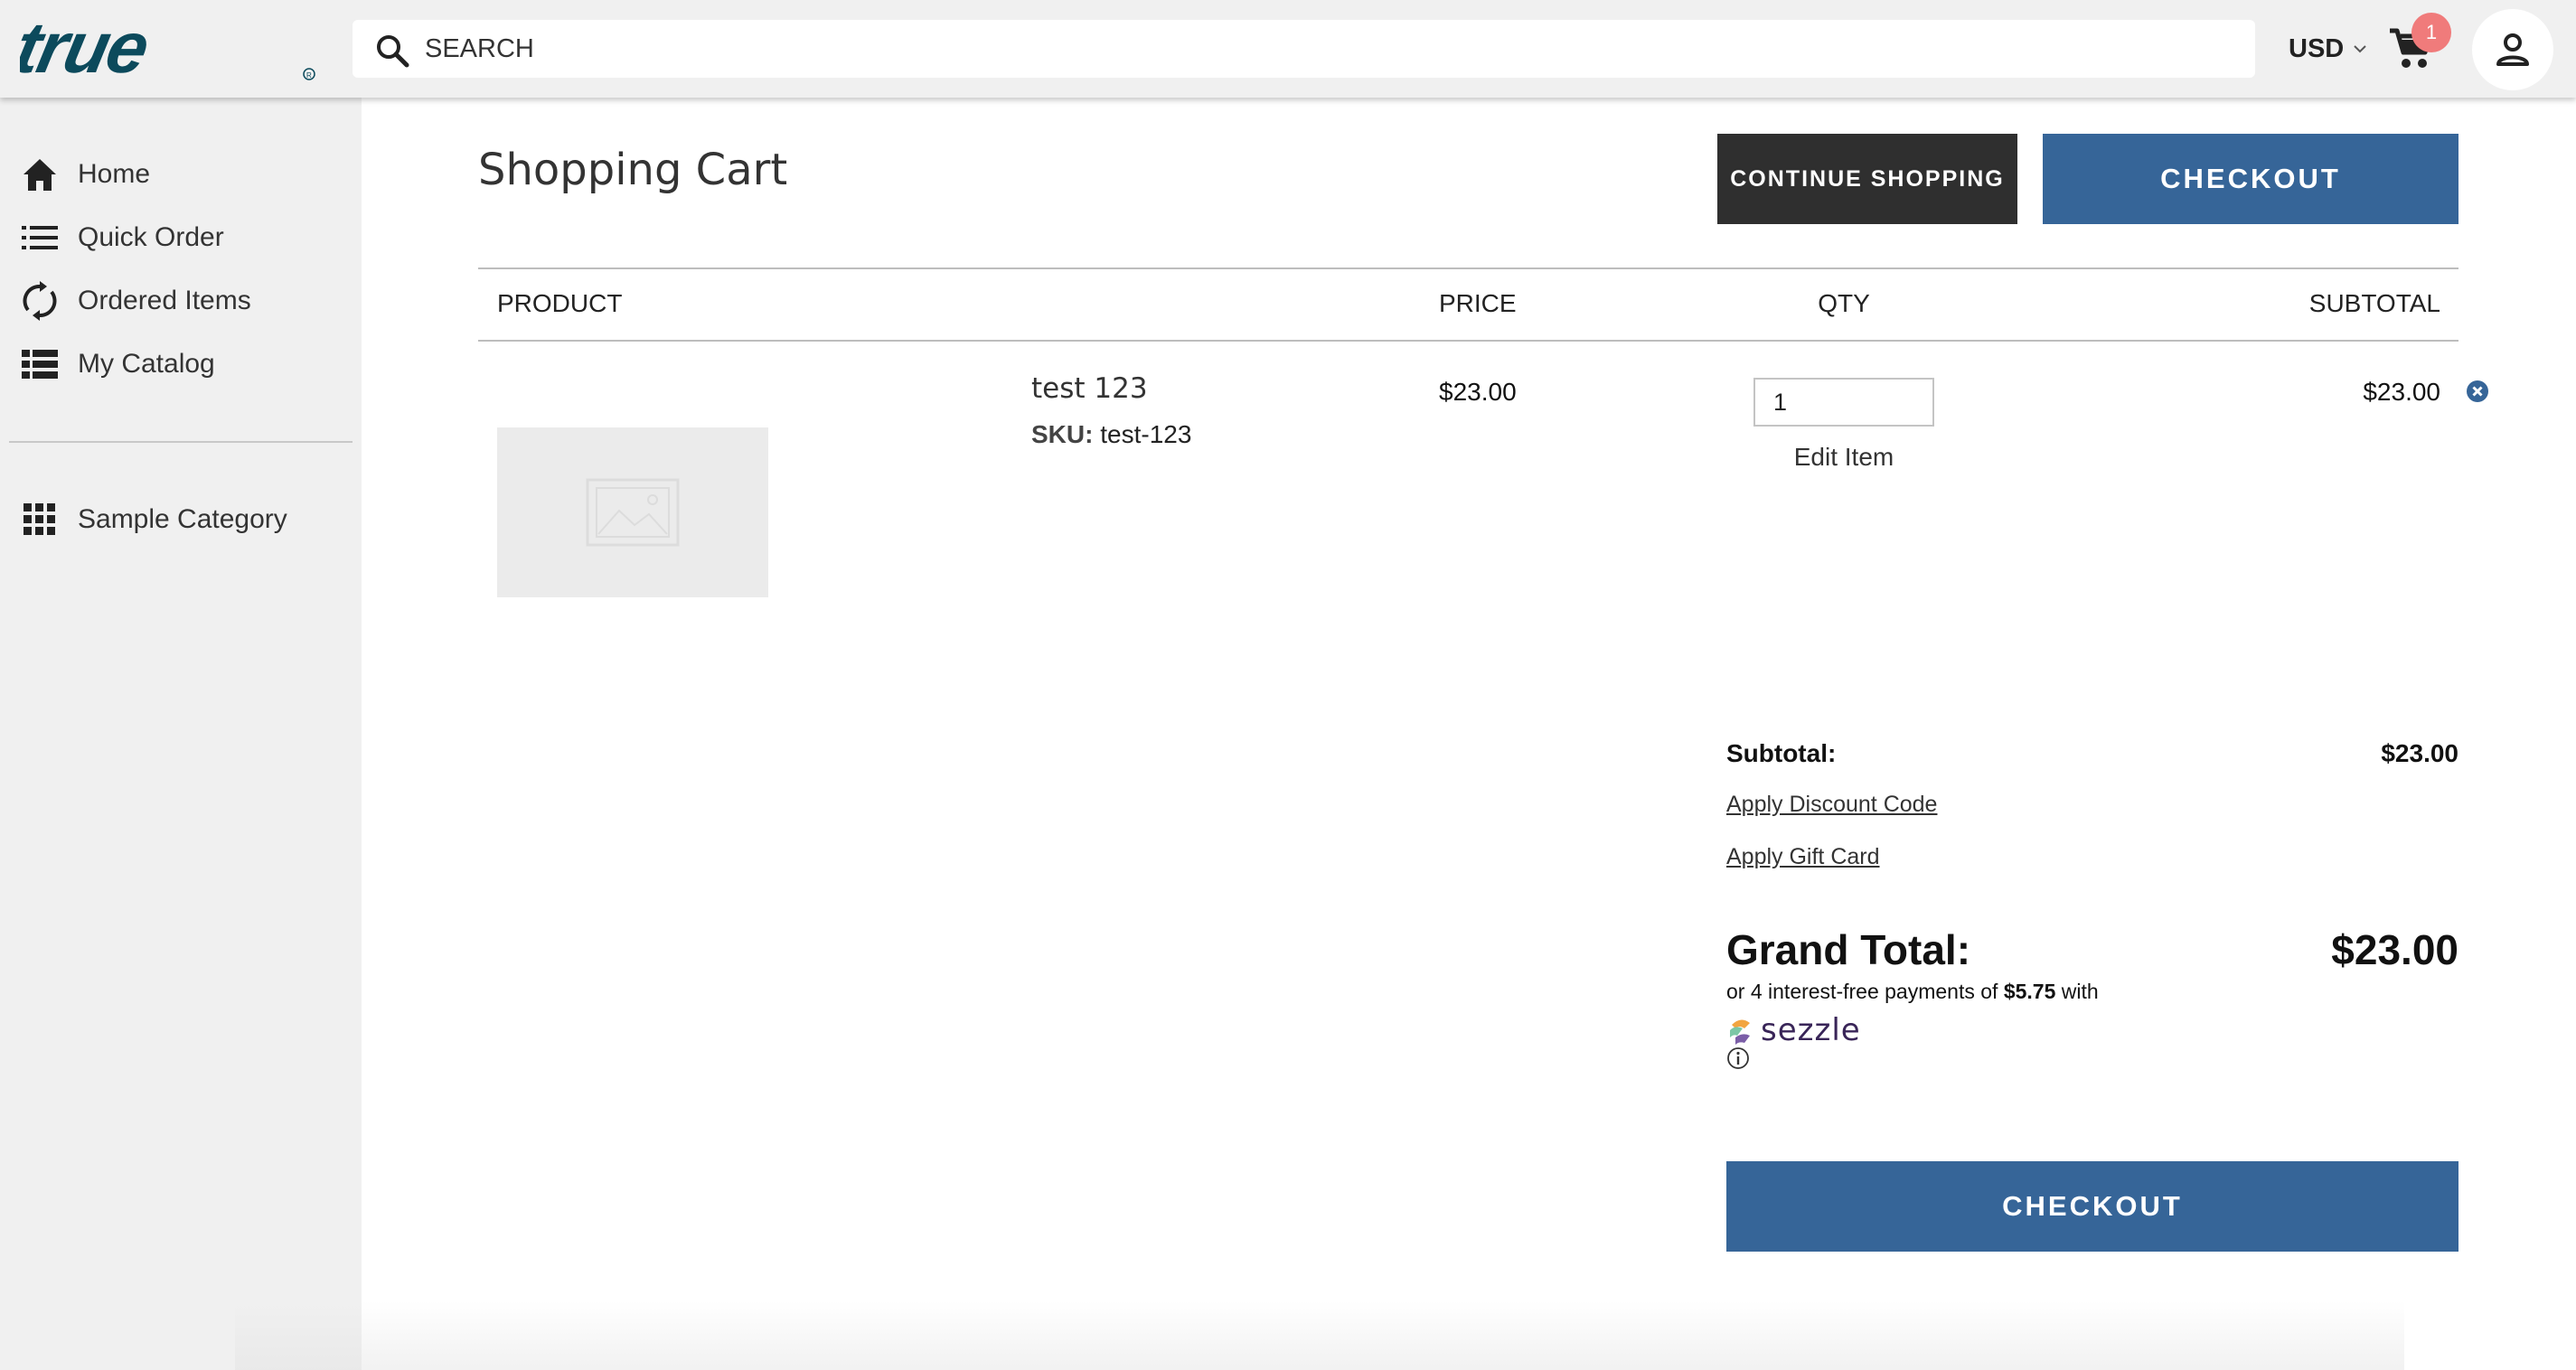  Describe the element at coordinates (1848, 949) in the screenshot. I see `grand-total-label: Grand Total:` at that location.